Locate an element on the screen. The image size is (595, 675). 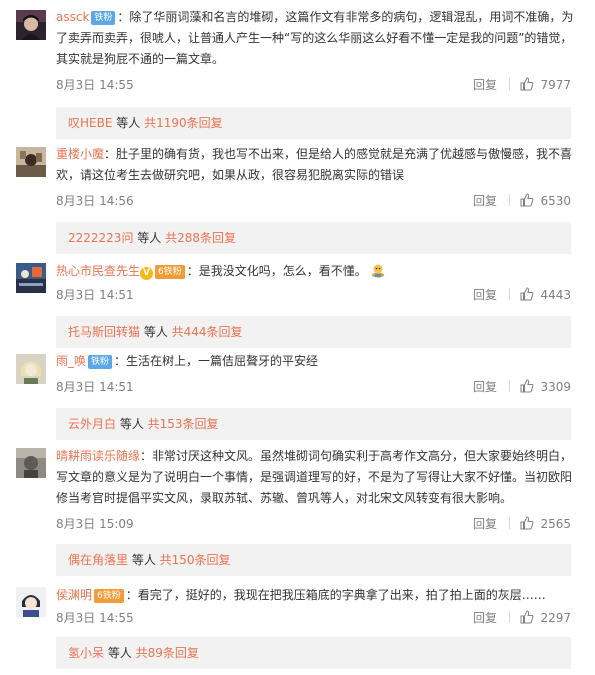
like-button: 2297 is located at coordinates (540, 618).